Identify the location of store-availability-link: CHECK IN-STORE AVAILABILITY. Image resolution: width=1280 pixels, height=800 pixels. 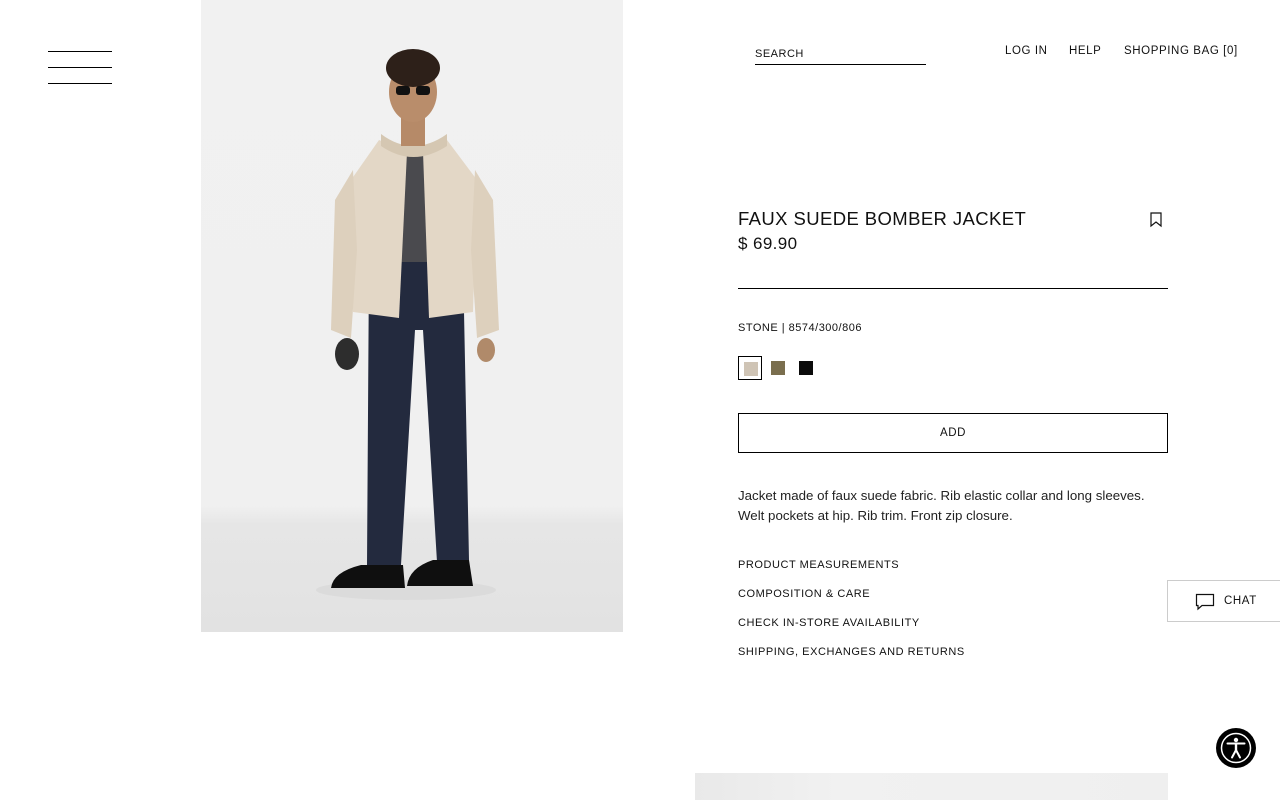
(829, 623).